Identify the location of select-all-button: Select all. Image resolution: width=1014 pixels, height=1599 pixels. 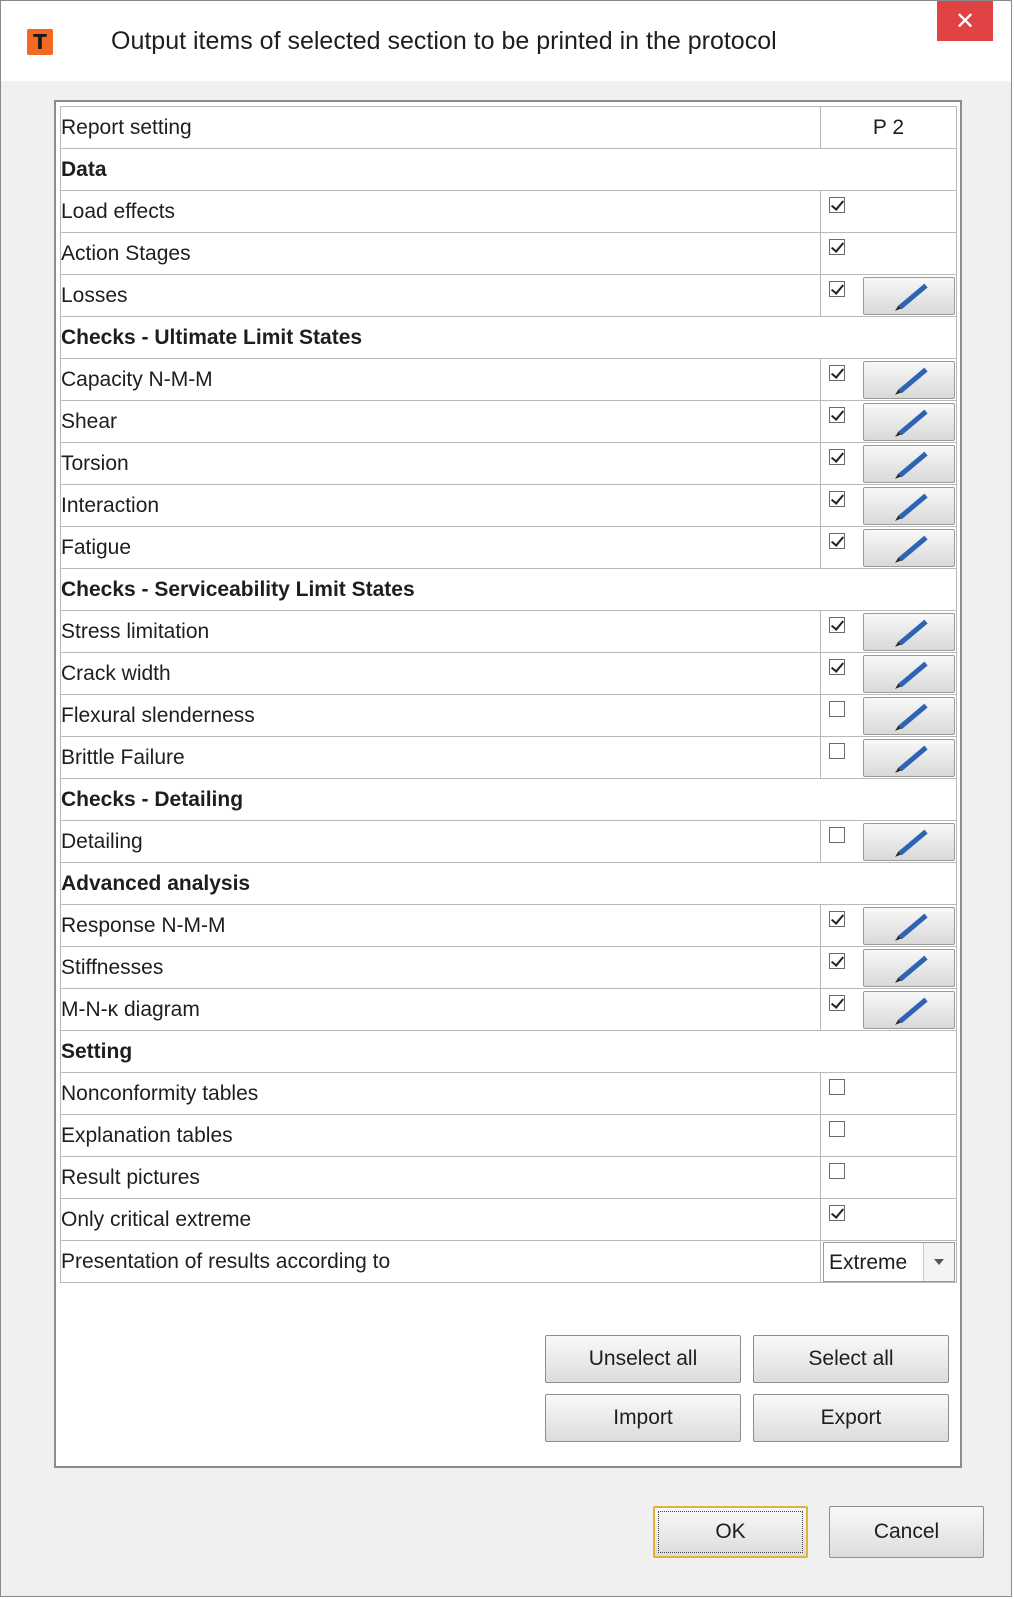
(851, 1359).